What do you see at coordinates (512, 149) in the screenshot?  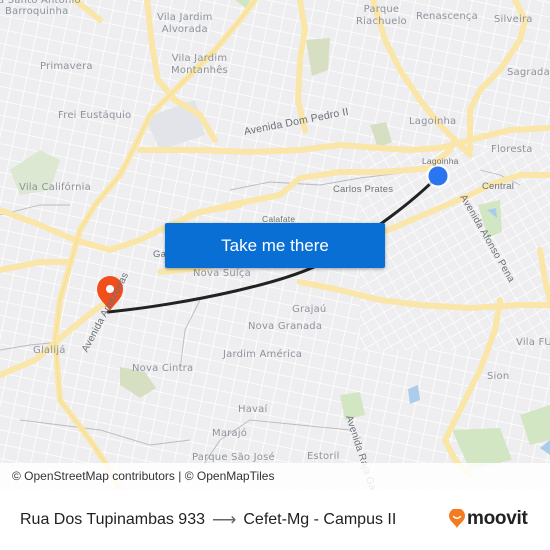 I see `map-label-floresta: Floresta` at bounding box center [512, 149].